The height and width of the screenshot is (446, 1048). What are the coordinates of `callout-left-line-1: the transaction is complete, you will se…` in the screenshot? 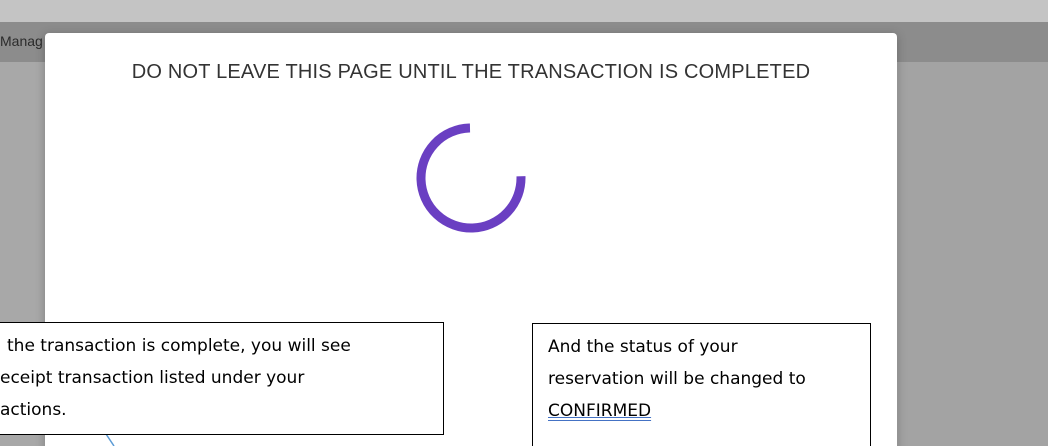 It's located at (179, 346).